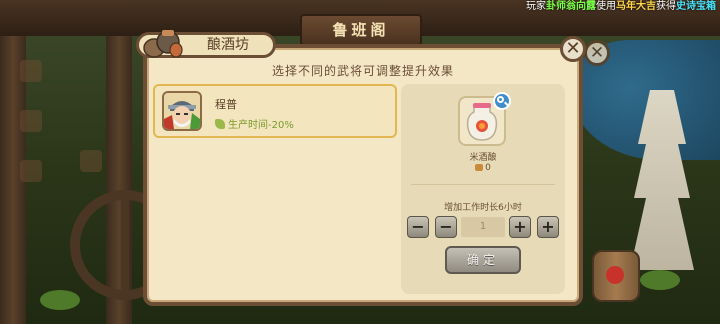 The width and height of the screenshot is (720, 324). What do you see at coordinates (163, 44) in the screenshot?
I see `wine-barrels-icon` at bounding box center [163, 44].